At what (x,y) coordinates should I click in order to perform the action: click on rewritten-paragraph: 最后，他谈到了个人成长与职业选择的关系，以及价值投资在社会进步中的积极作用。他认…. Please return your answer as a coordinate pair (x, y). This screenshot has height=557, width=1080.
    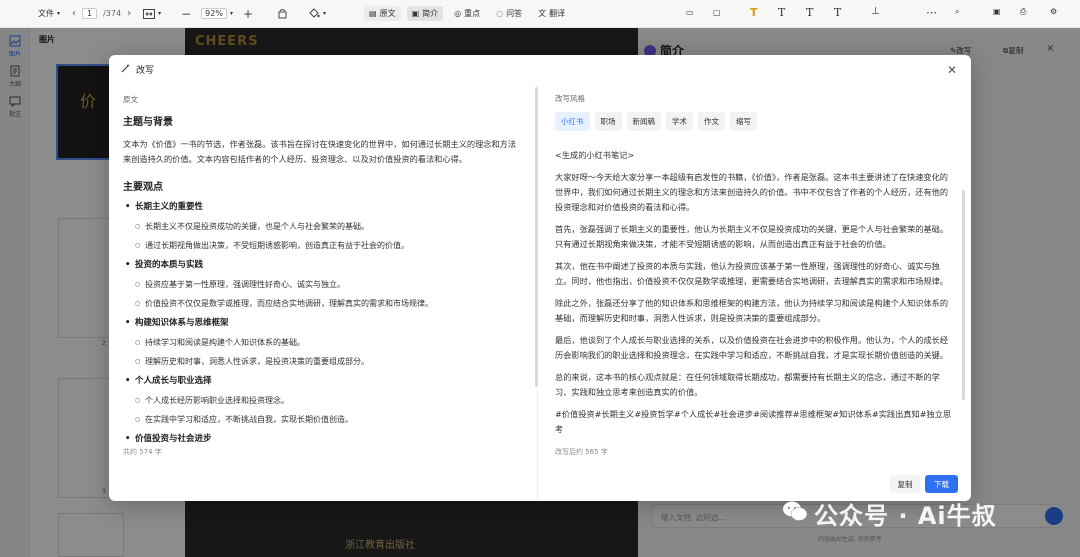
    Looking at the image, I should click on (752, 347).